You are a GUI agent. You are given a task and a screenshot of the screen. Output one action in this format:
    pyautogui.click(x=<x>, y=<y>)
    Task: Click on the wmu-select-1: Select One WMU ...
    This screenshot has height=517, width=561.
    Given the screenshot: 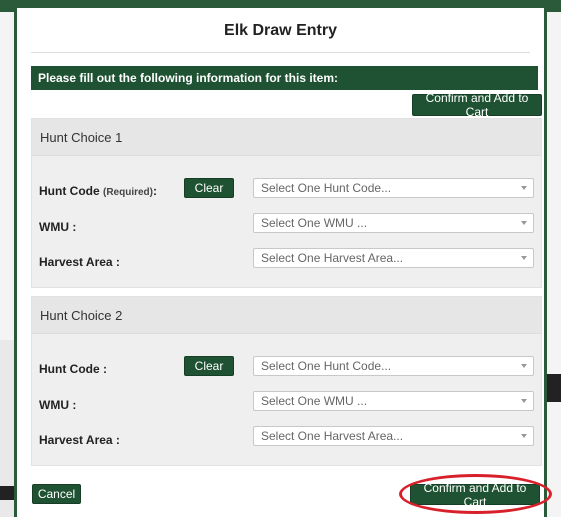 What is the action you would take?
    pyautogui.click(x=393, y=223)
    